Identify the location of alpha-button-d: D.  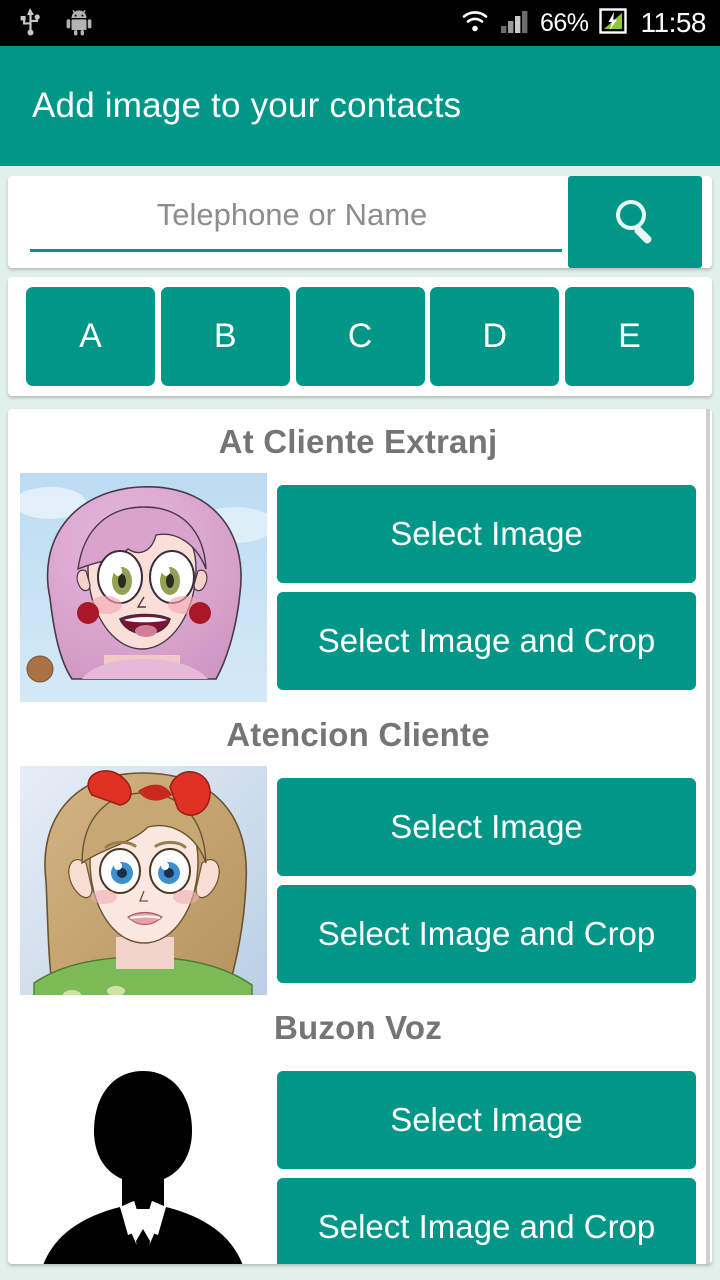
(495, 336).